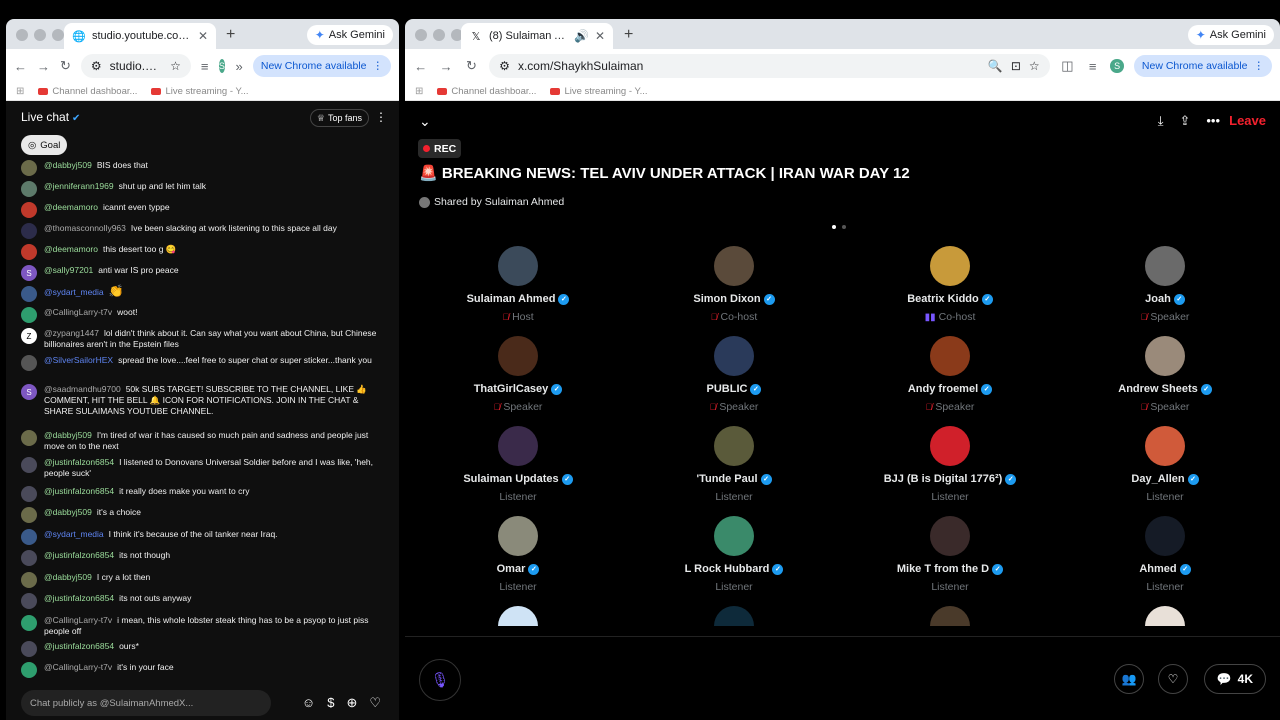  I want to click on leave-button: Leave, so click(1247, 120).